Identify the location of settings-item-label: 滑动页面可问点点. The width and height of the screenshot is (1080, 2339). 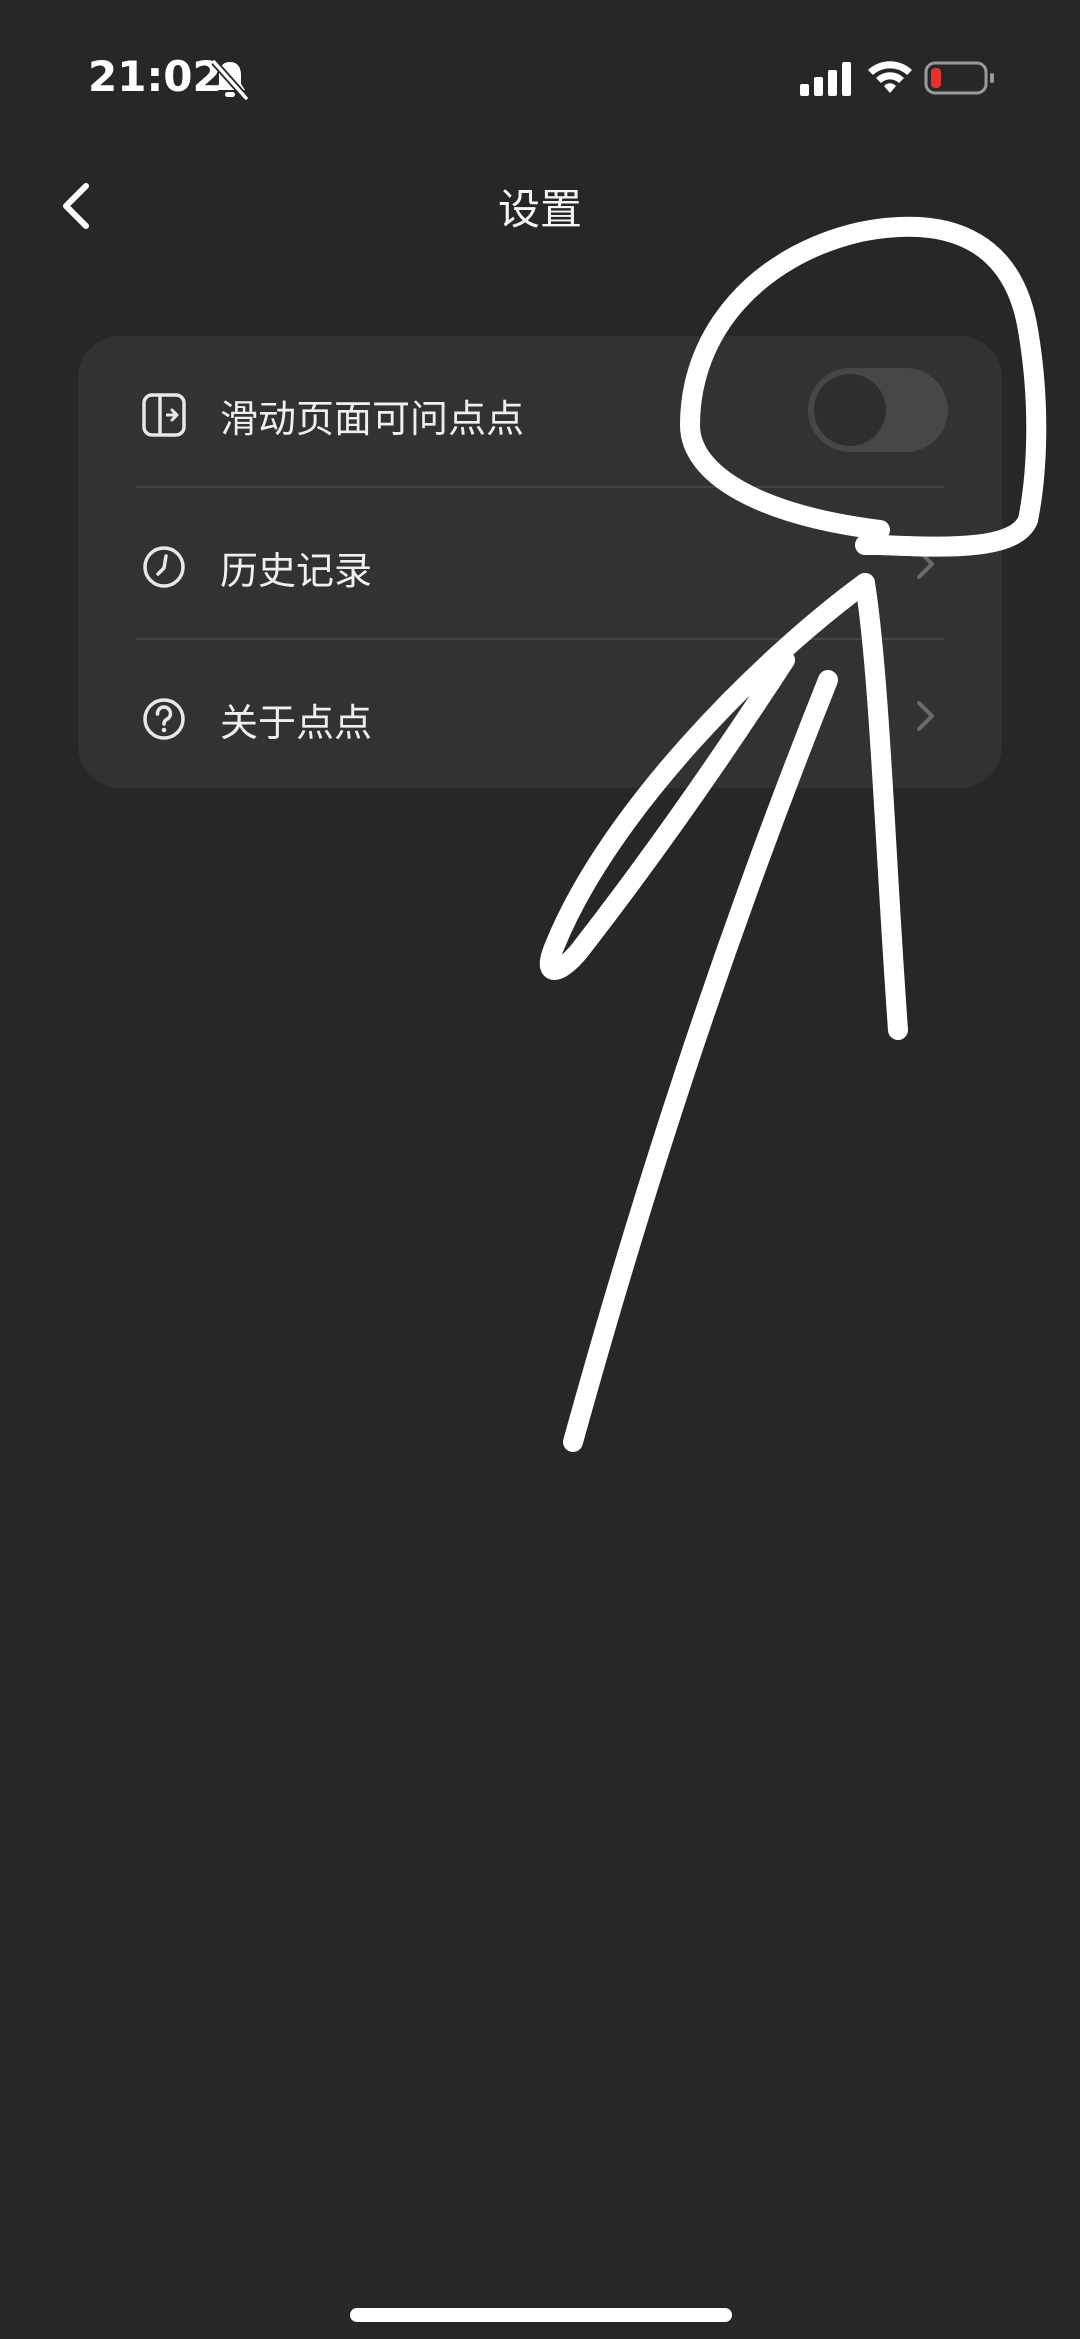
(372, 419).